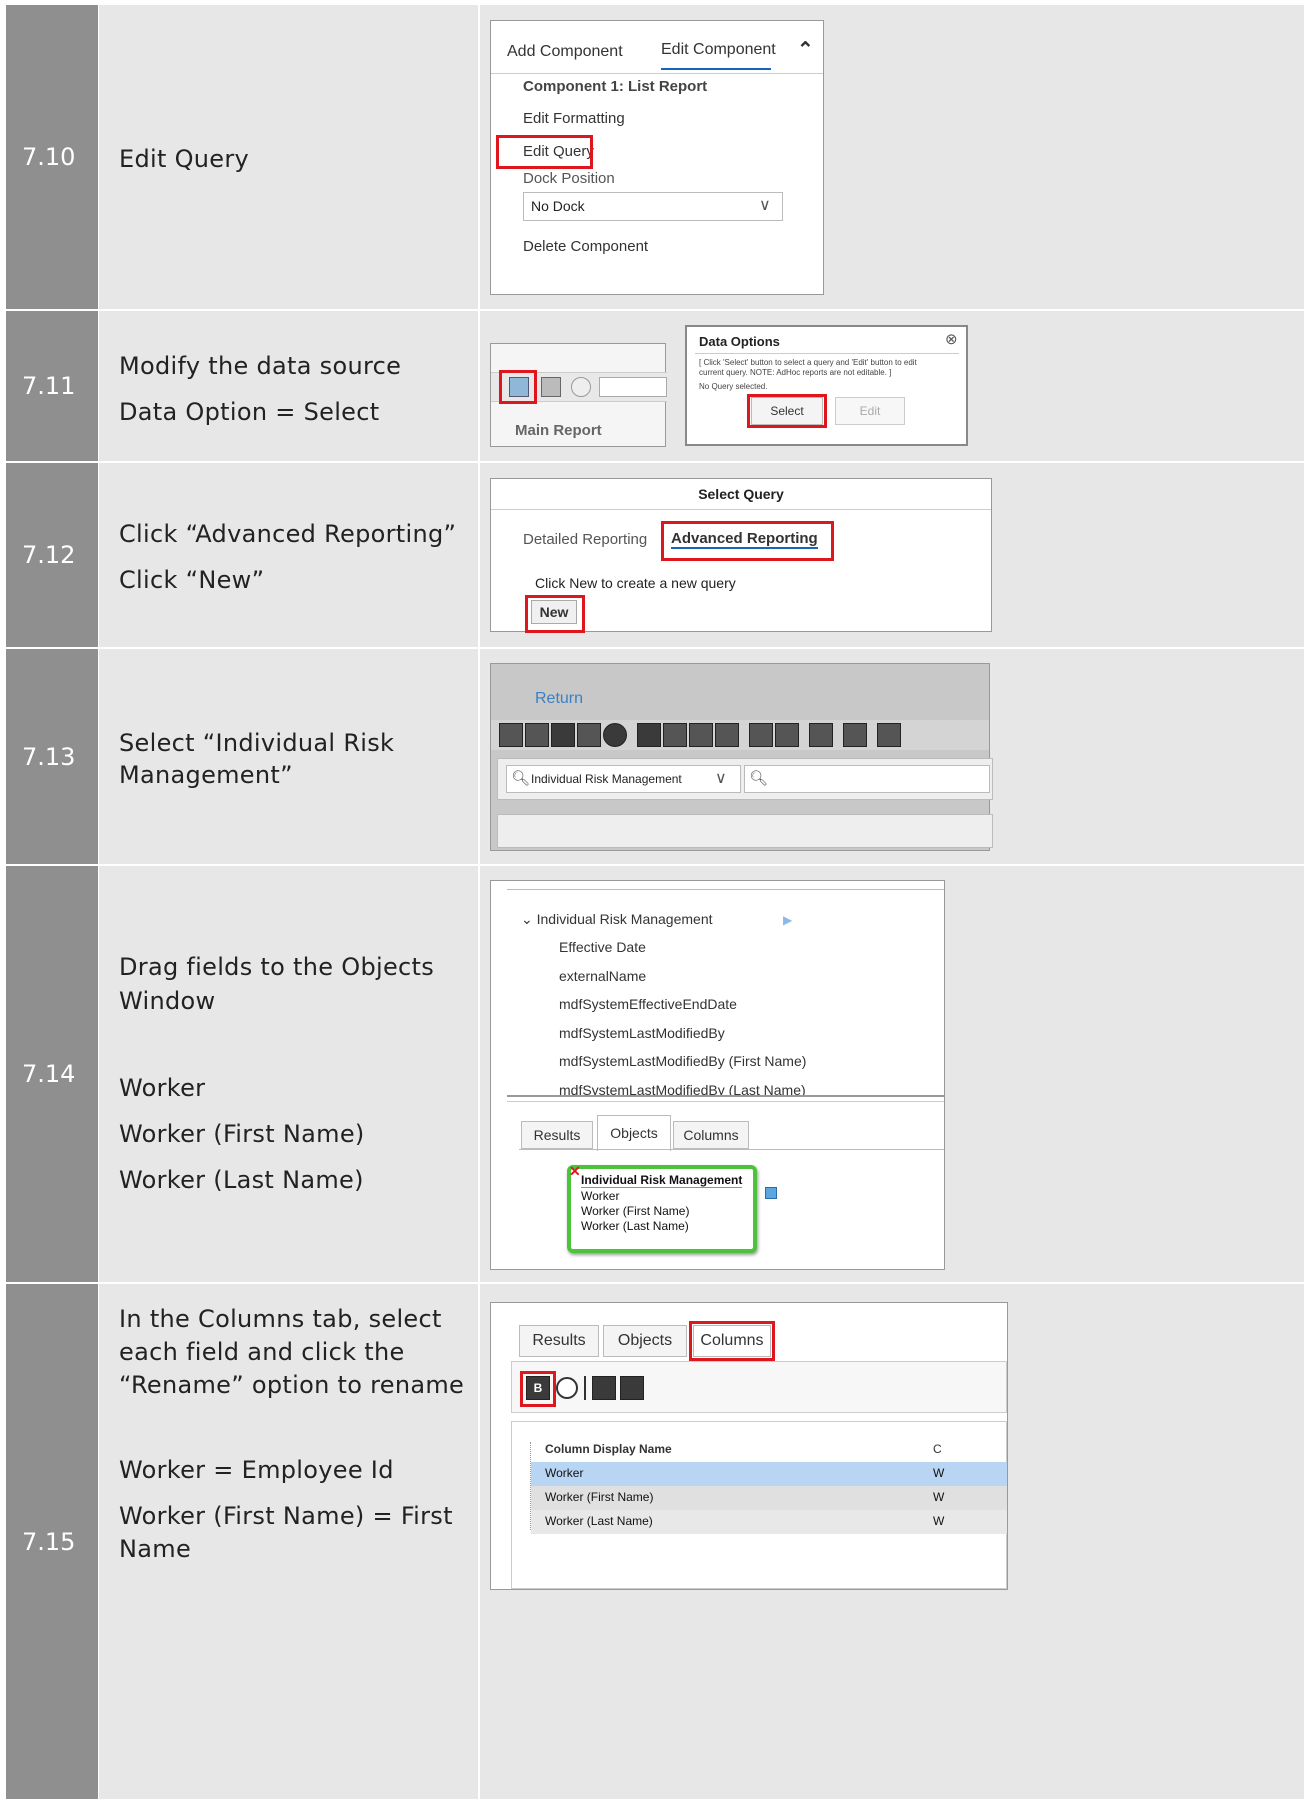 This screenshot has height=1799, width=1309. I want to click on domain-select: 🔍︎ Individual Risk Management ∨, so click(623, 779).